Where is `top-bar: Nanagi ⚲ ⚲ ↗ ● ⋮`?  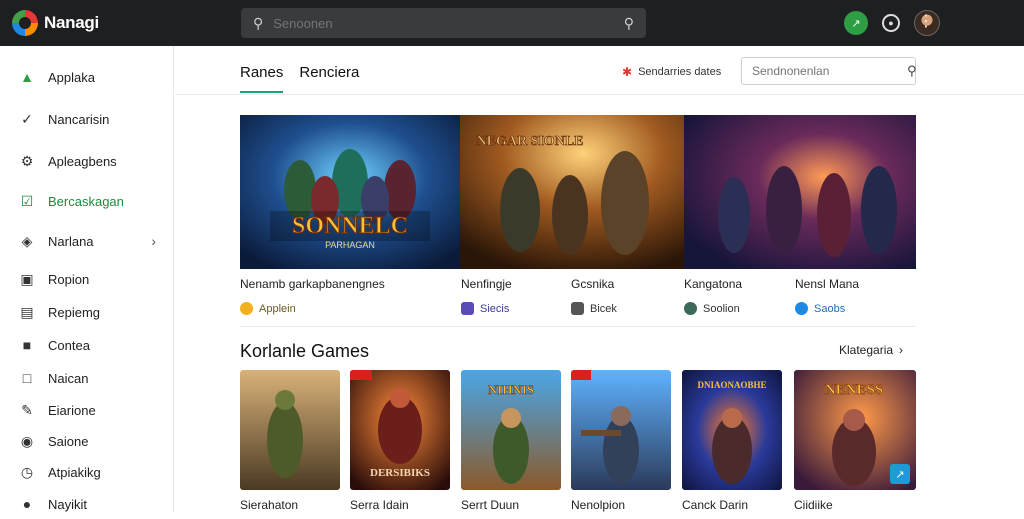 top-bar: Nanagi ⚲ ⚲ ↗ ● ⋮ is located at coordinates (512, 23).